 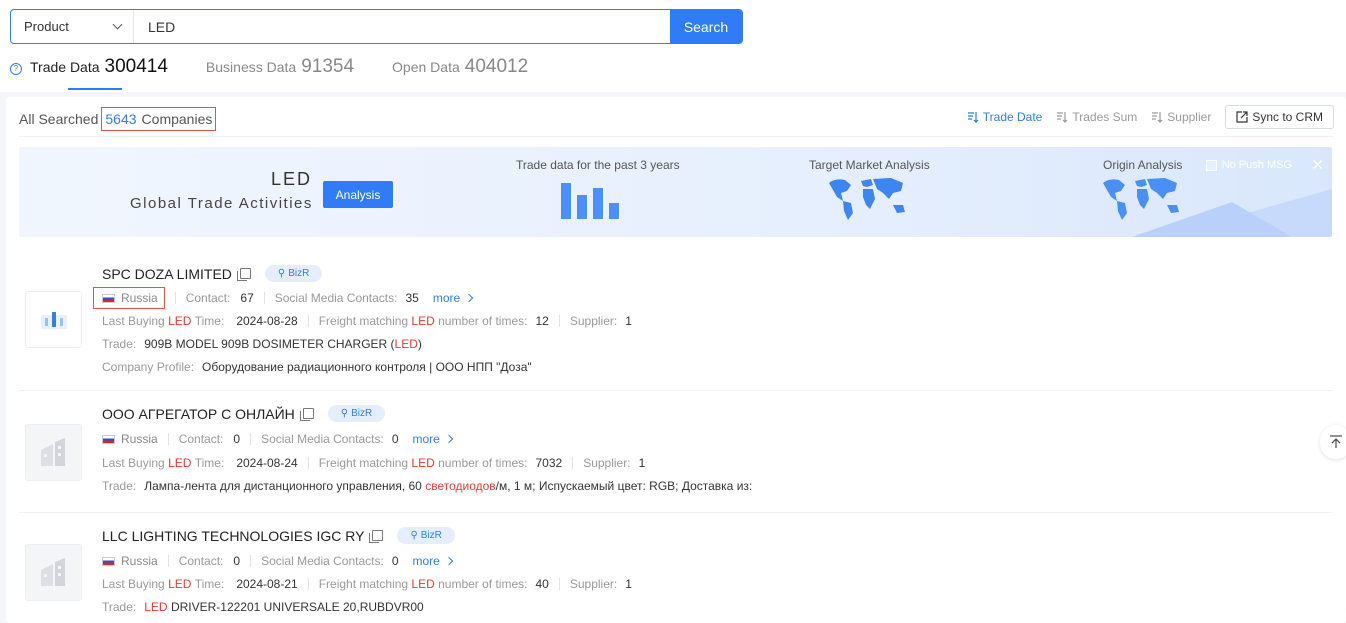 I want to click on company-name: SPC DOZA LIMITED, so click(x=167, y=274).